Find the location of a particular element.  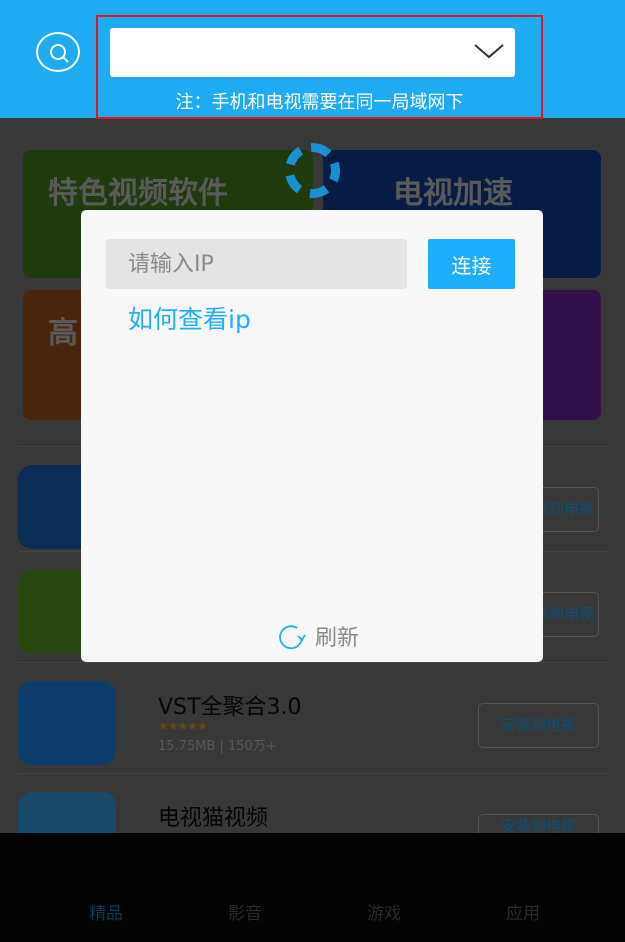

app-meta: 15.75MB | 150万+ is located at coordinates (217, 746).